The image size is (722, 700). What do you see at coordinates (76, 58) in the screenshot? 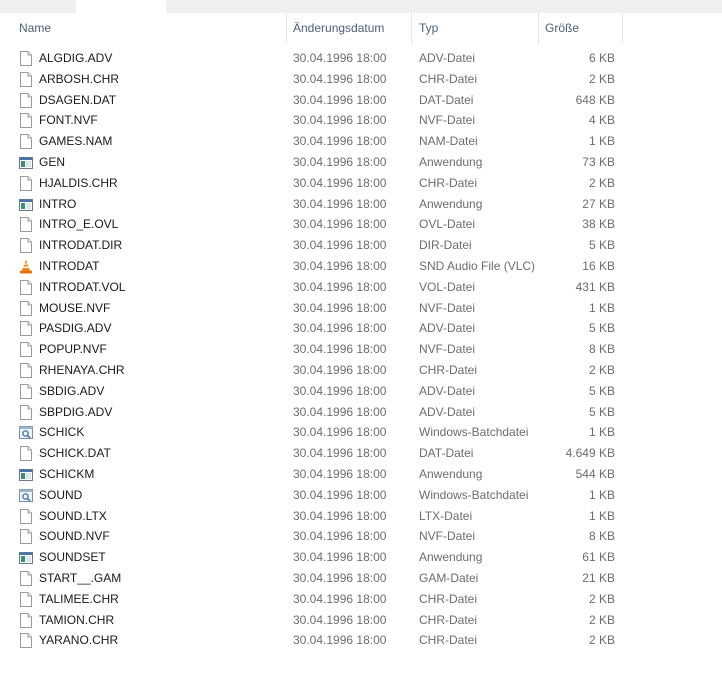
I see `file-name: ALGDIG.ADV` at bounding box center [76, 58].